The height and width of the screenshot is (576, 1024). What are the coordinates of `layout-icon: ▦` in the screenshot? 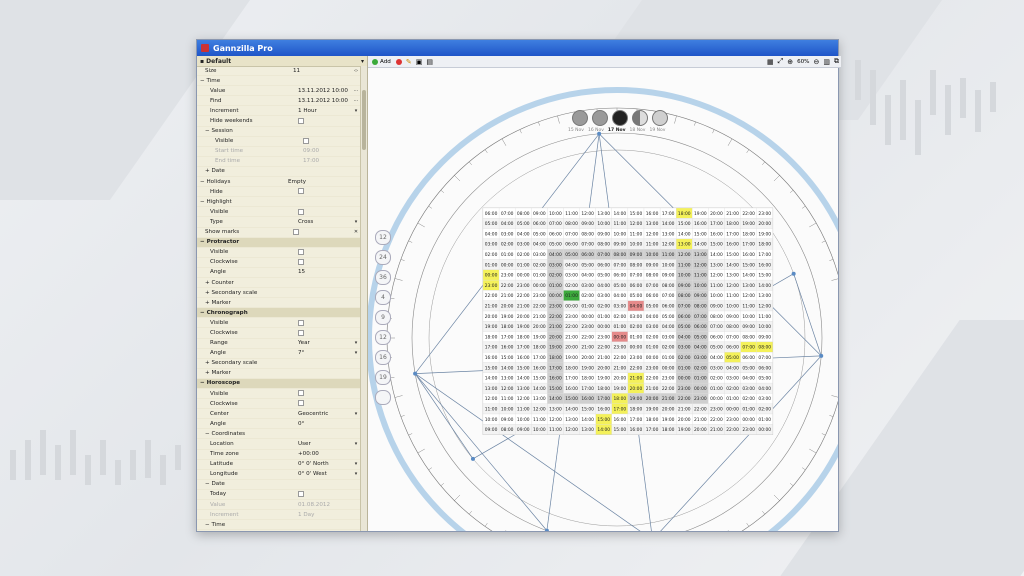 It's located at (770, 62).